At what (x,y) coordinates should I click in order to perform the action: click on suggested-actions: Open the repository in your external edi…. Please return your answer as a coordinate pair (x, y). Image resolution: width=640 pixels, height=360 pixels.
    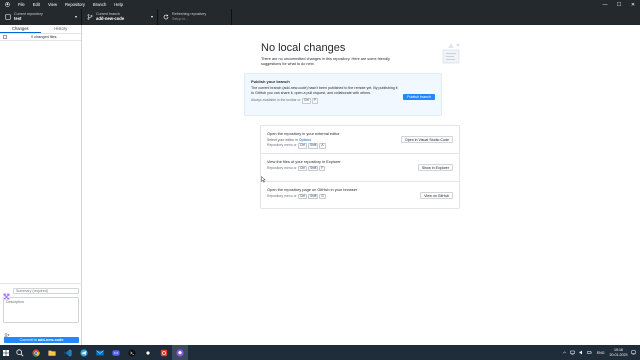
    Looking at the image, I should click on (360, 167).